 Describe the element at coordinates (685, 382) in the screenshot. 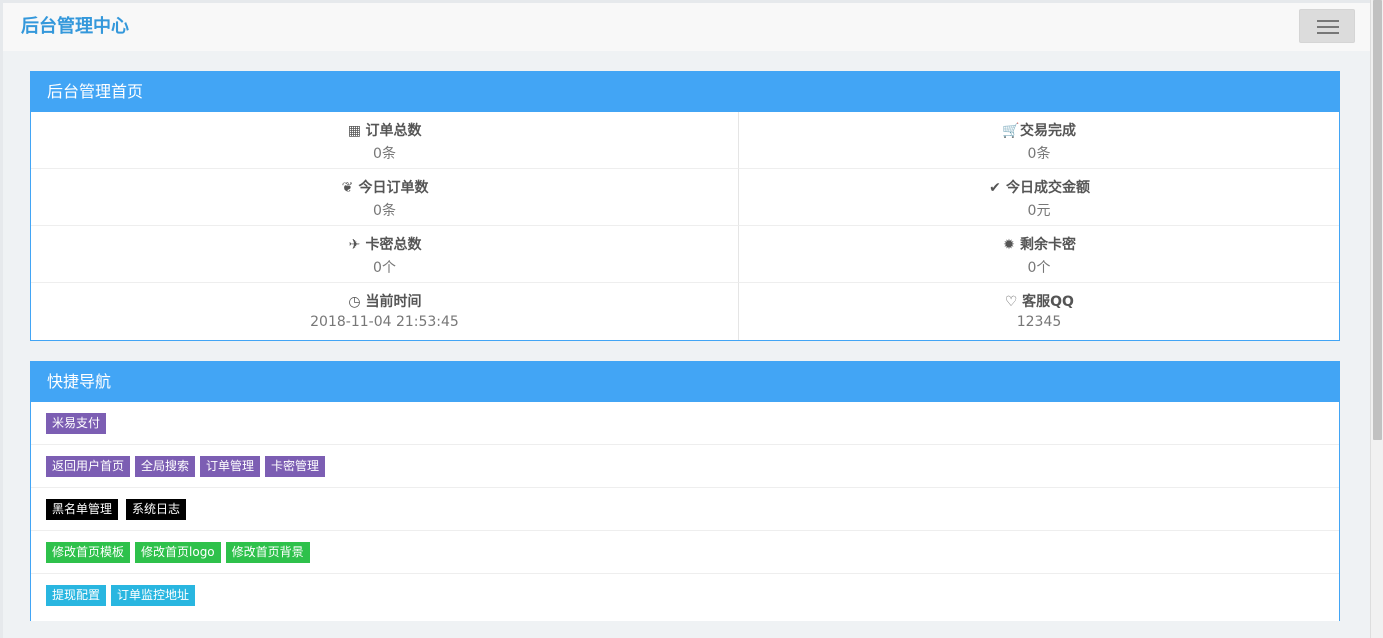

I see `quicknav-panel-title: 快捷导航` at that location.